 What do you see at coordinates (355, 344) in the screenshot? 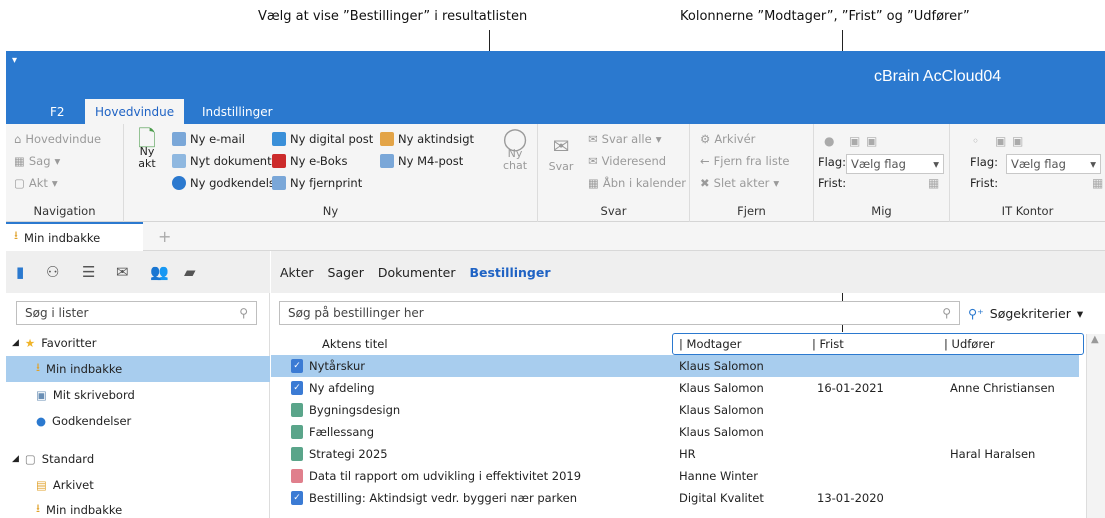
I see `column-header-title: Aktens titel` at bounding box center [355, 344].